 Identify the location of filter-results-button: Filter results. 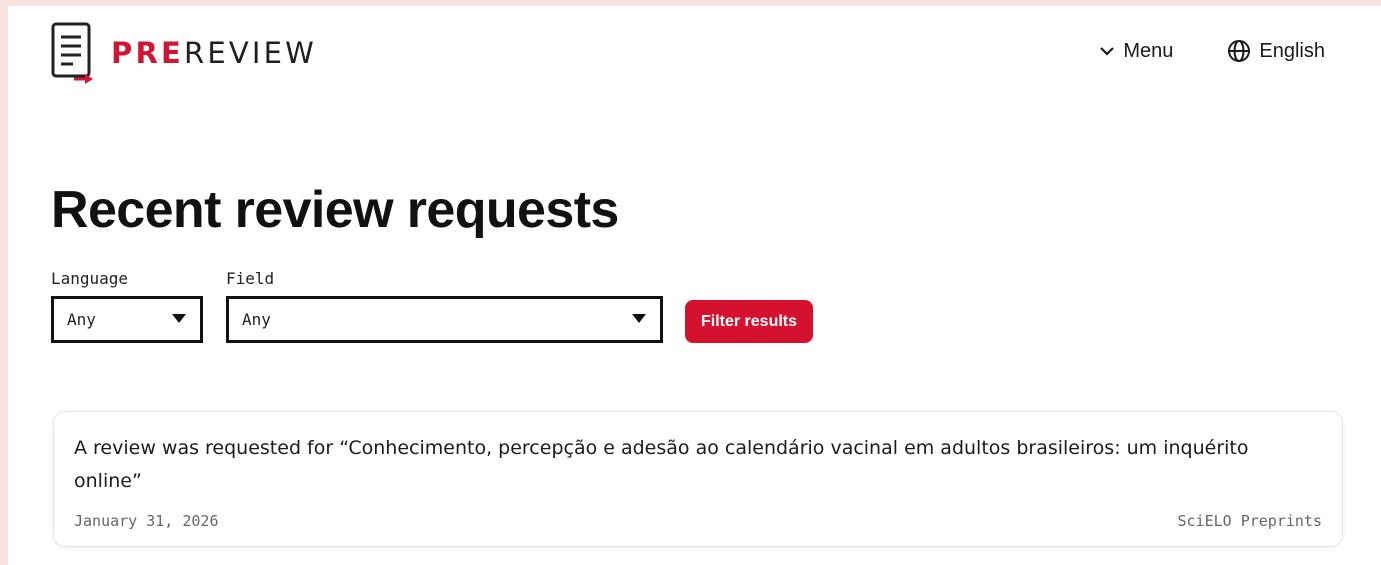
(749, 321).